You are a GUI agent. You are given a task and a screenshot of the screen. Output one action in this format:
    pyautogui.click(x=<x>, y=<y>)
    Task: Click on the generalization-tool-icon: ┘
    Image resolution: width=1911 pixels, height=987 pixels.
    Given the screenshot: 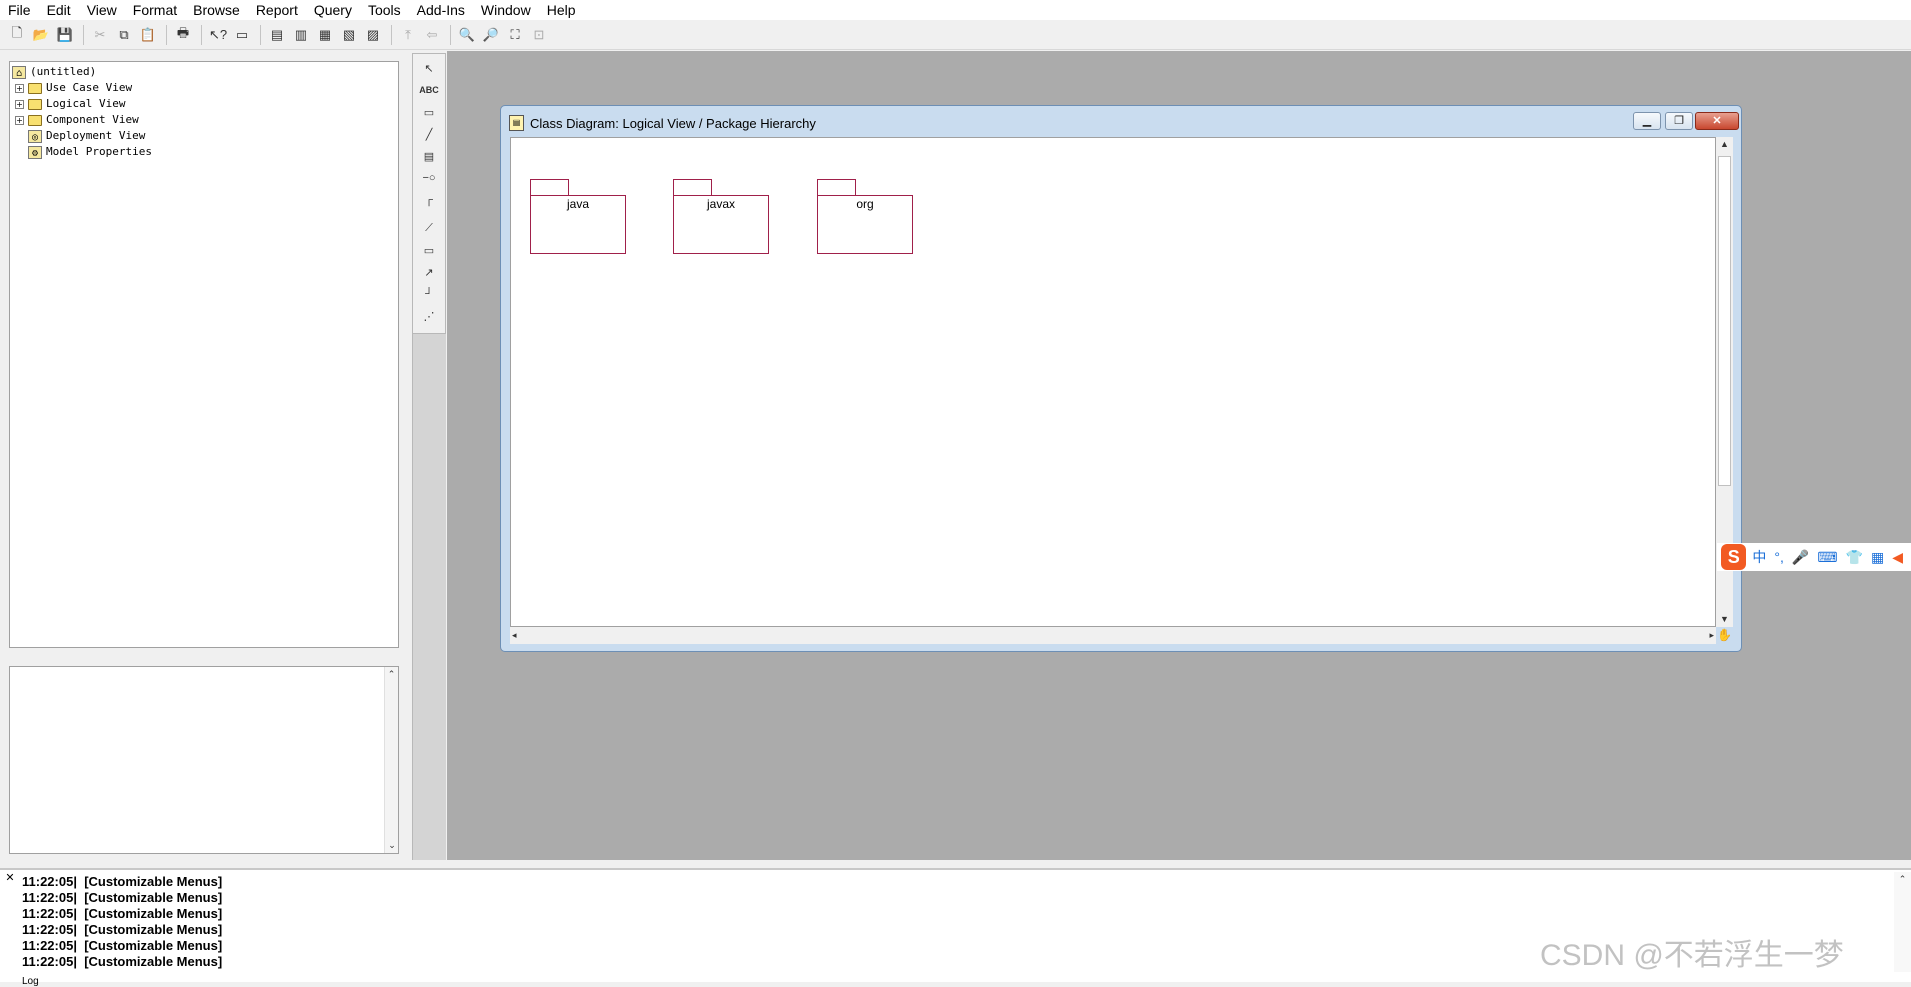 What is the action you would take?
    pyautogui.click(x=429, y=294)
    